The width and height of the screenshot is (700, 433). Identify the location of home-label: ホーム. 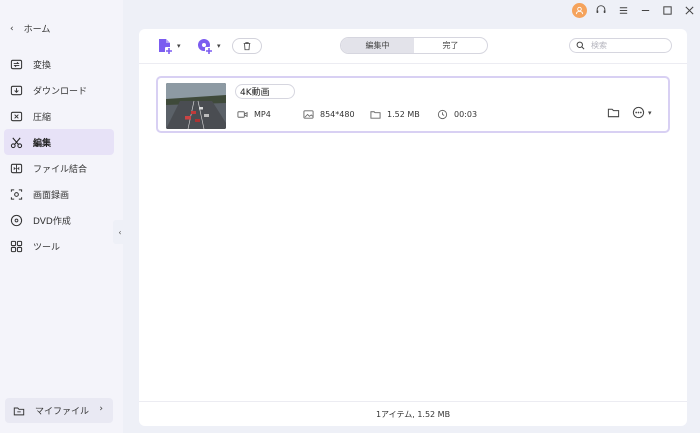
(37, 30).